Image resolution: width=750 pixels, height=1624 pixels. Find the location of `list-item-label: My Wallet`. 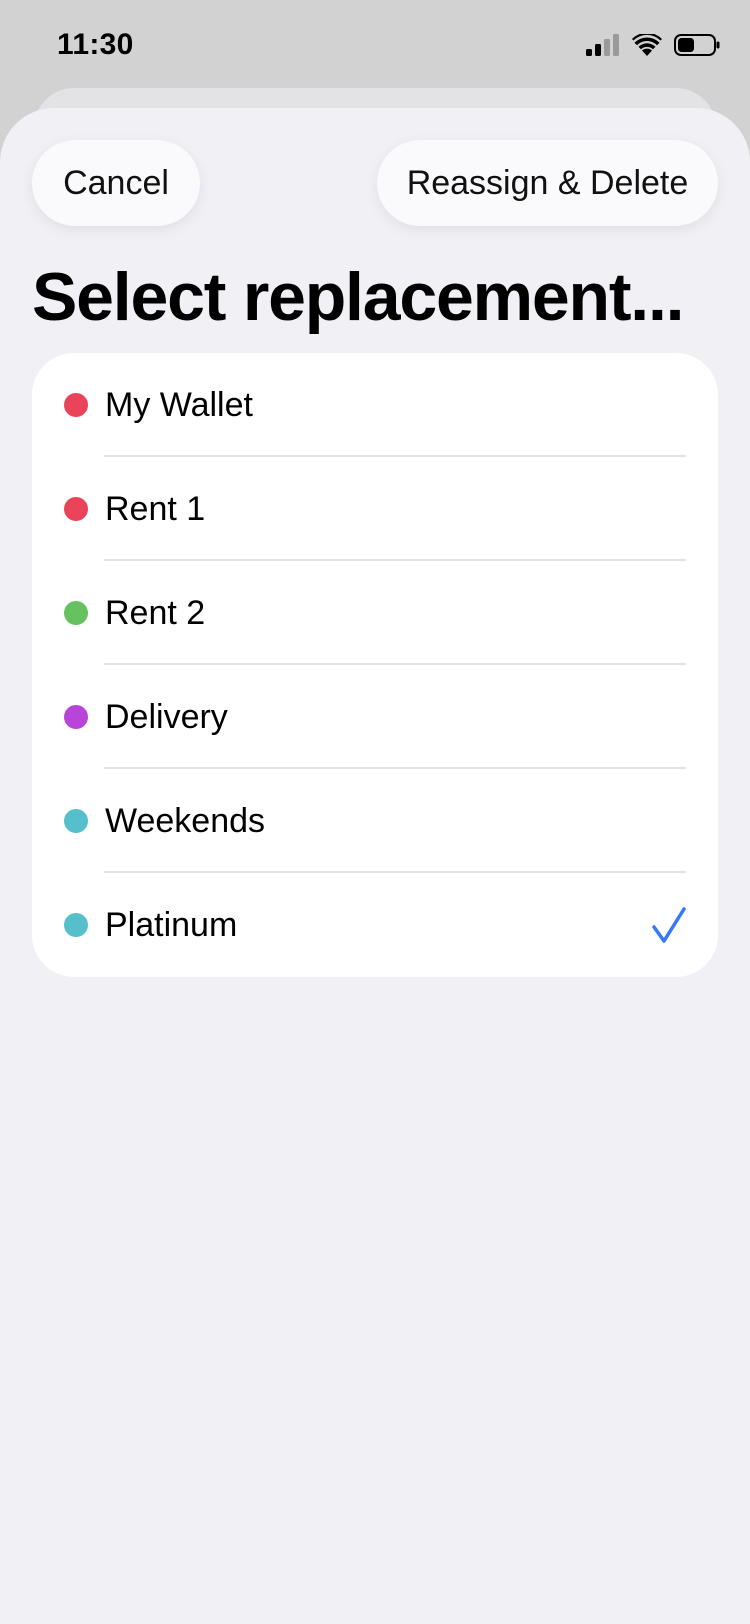

list-item-label: My Wallet is located at coordinates (179, 405).